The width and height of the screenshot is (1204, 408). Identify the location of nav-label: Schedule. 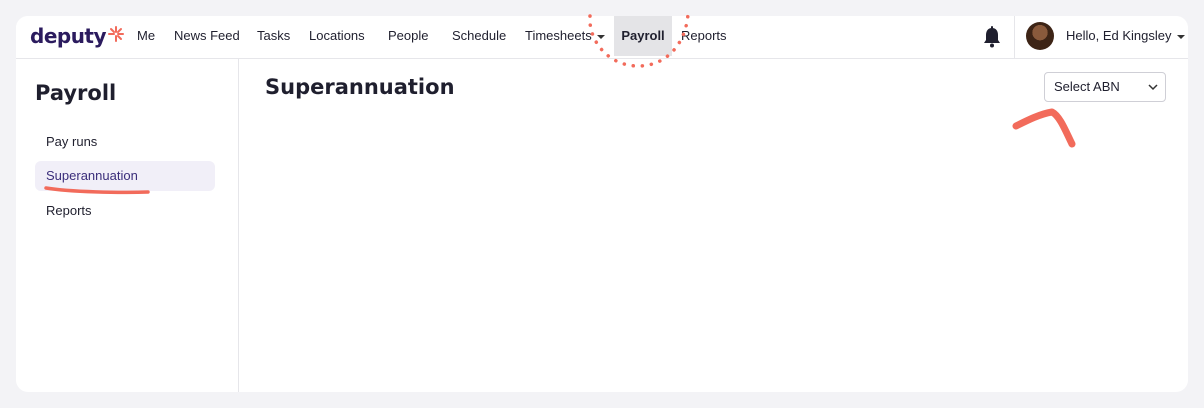
(479, 35).